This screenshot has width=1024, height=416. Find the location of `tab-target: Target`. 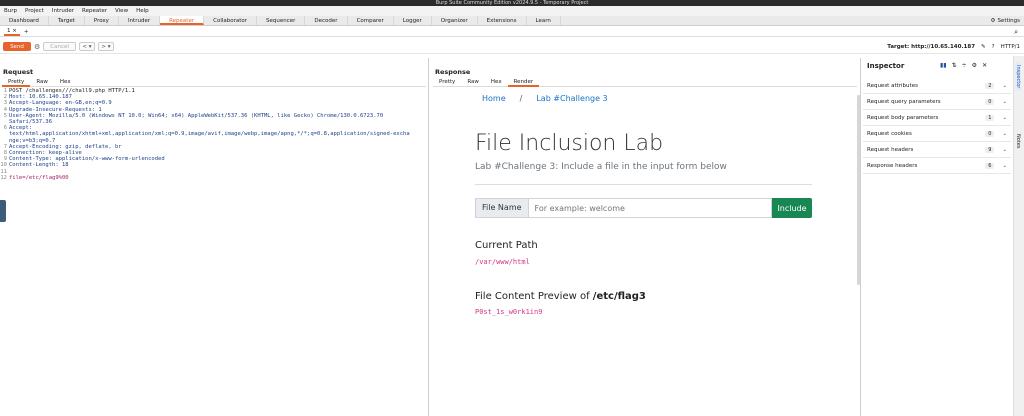

tab-target: Target is located at coordinates (67, 20).